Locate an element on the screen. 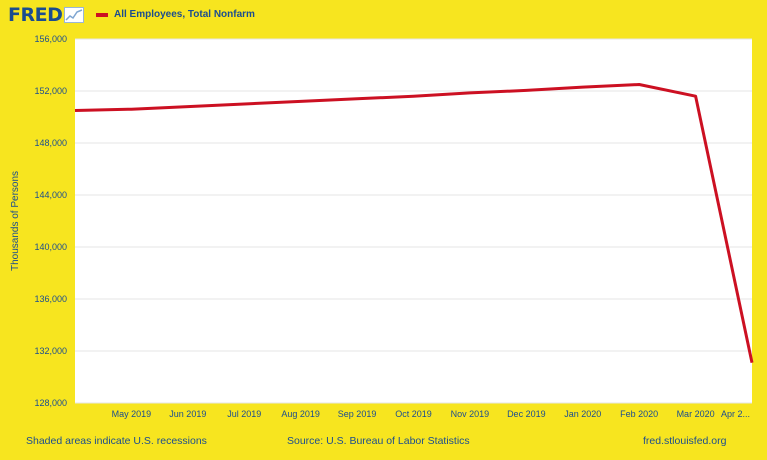 Image resolution: width=767 pixels, height=460 pixels. recession-note: Shaded areas indicate U.S. recessions is located at coordinates (116, 441).